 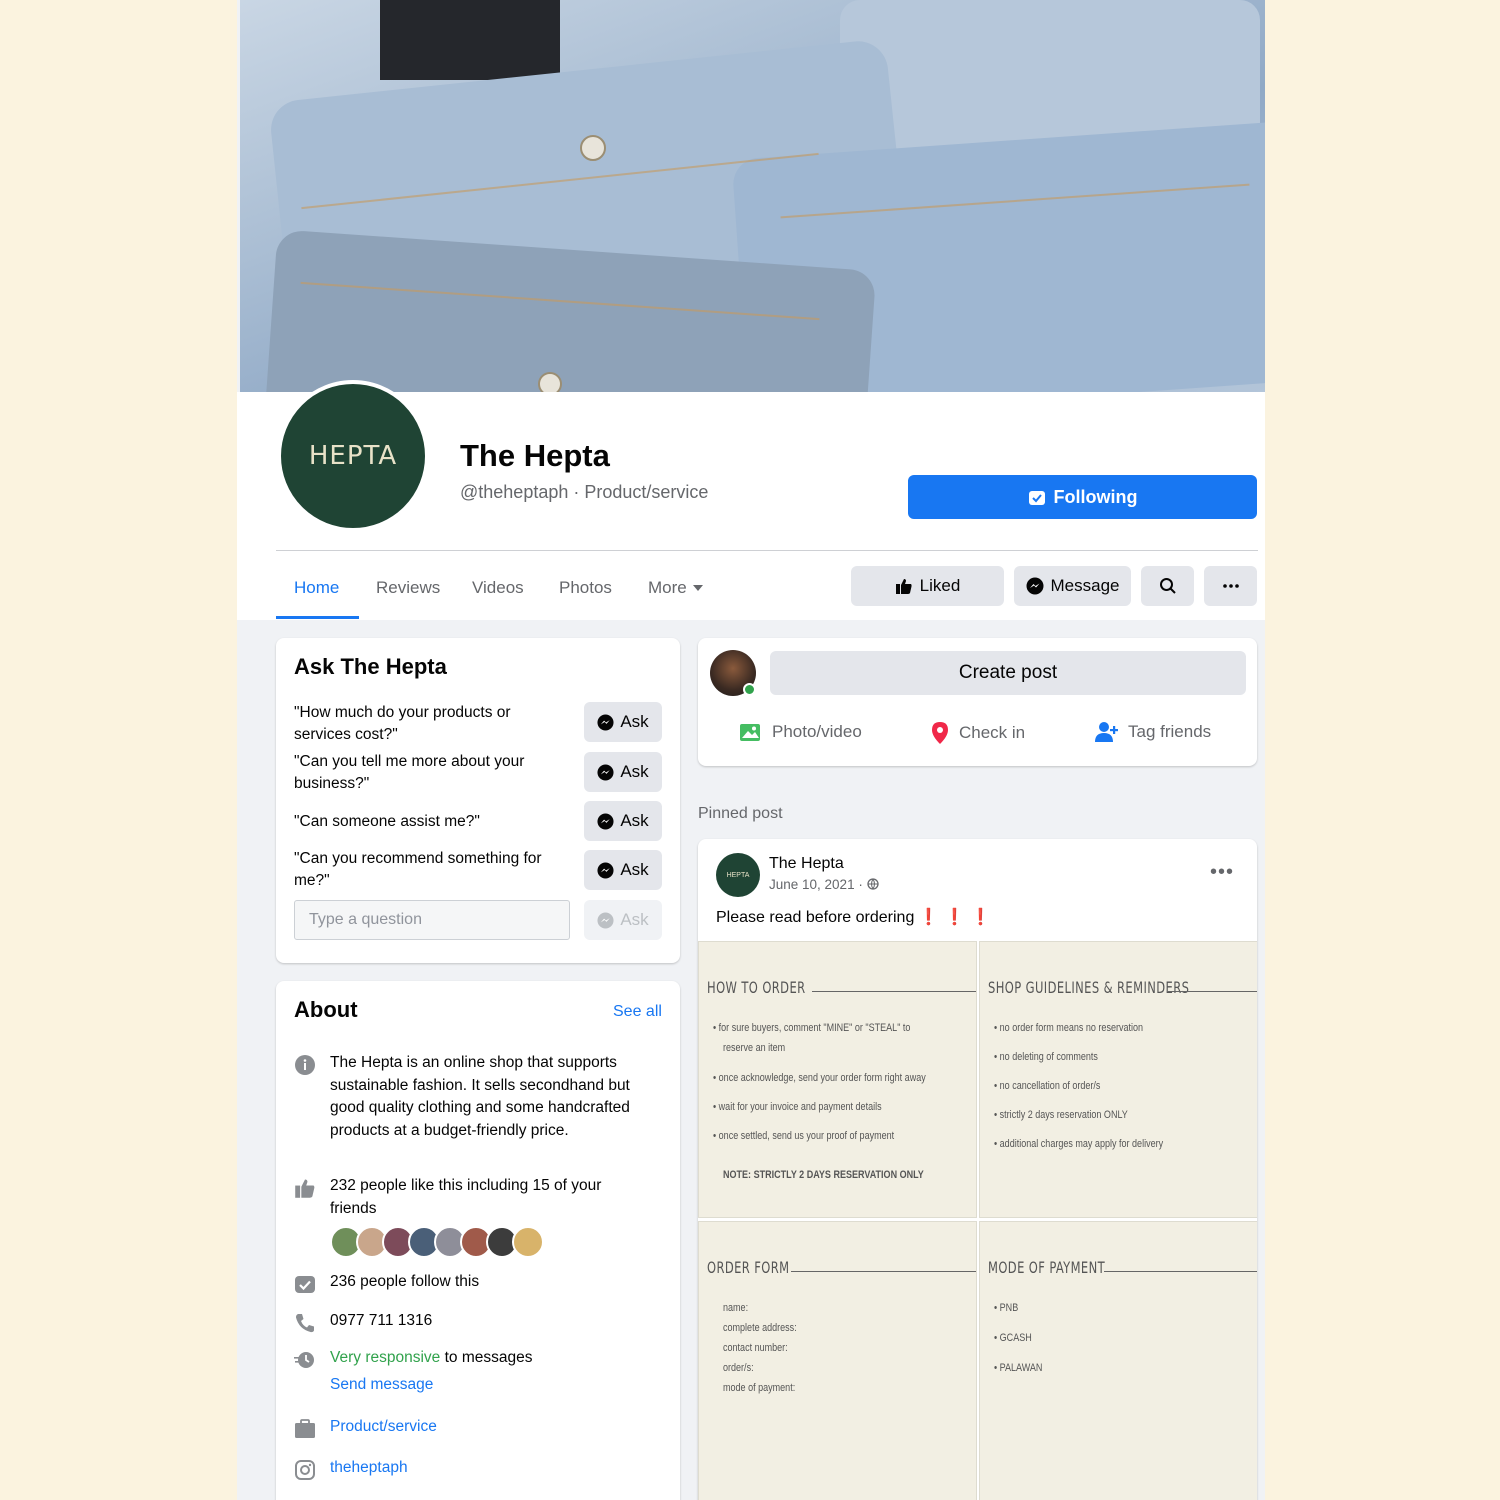 I want to click on location-pin-icon, so click(x=940, y=733).